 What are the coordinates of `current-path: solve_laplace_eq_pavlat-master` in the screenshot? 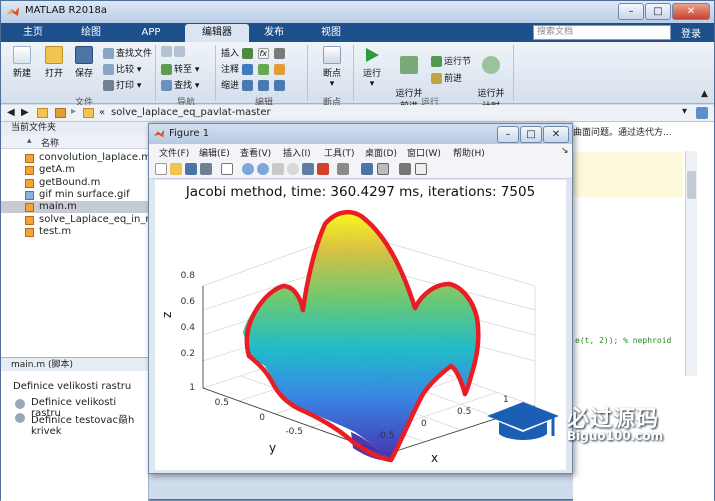 It's located at (191, 112).